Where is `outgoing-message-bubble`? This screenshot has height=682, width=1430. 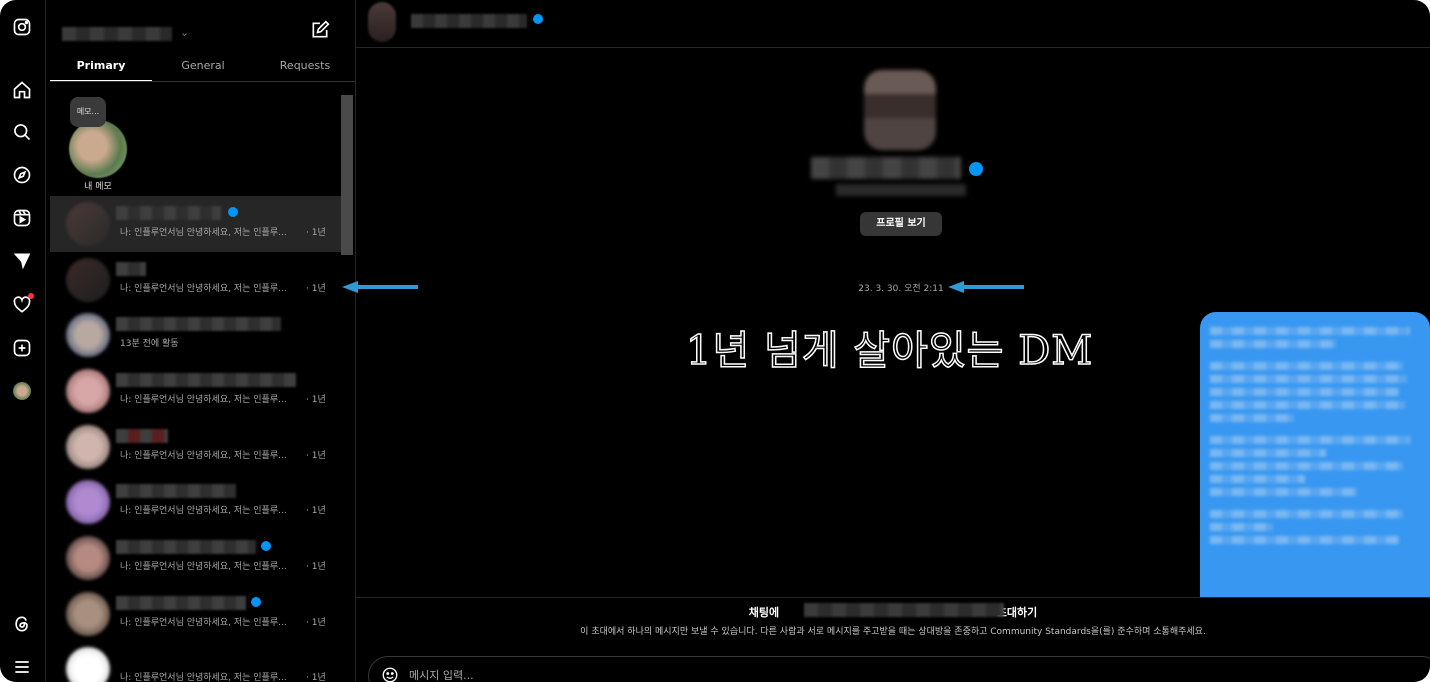 outgoing-message-bubble is located at coordinates (1315, 454).